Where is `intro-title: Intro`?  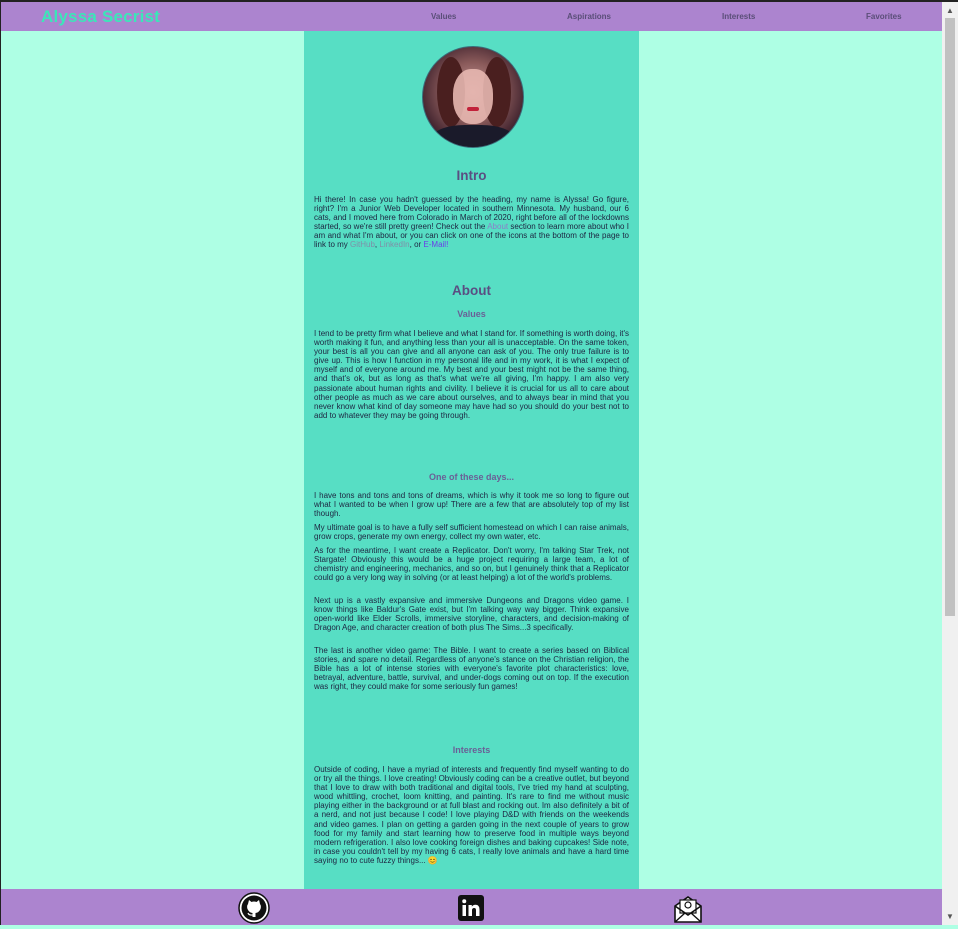
intro-title: Intro is located at coordinates (471, 175).